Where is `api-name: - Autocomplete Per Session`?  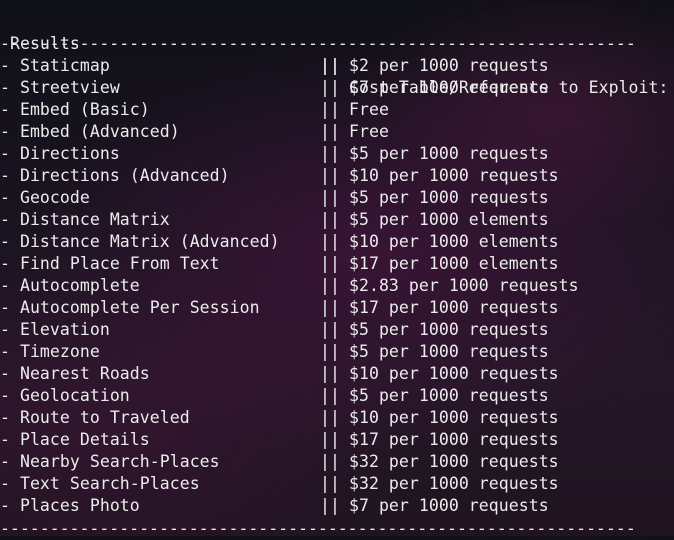
api-name: - Autocomplete Per Session is located at coordinates (130, 307).